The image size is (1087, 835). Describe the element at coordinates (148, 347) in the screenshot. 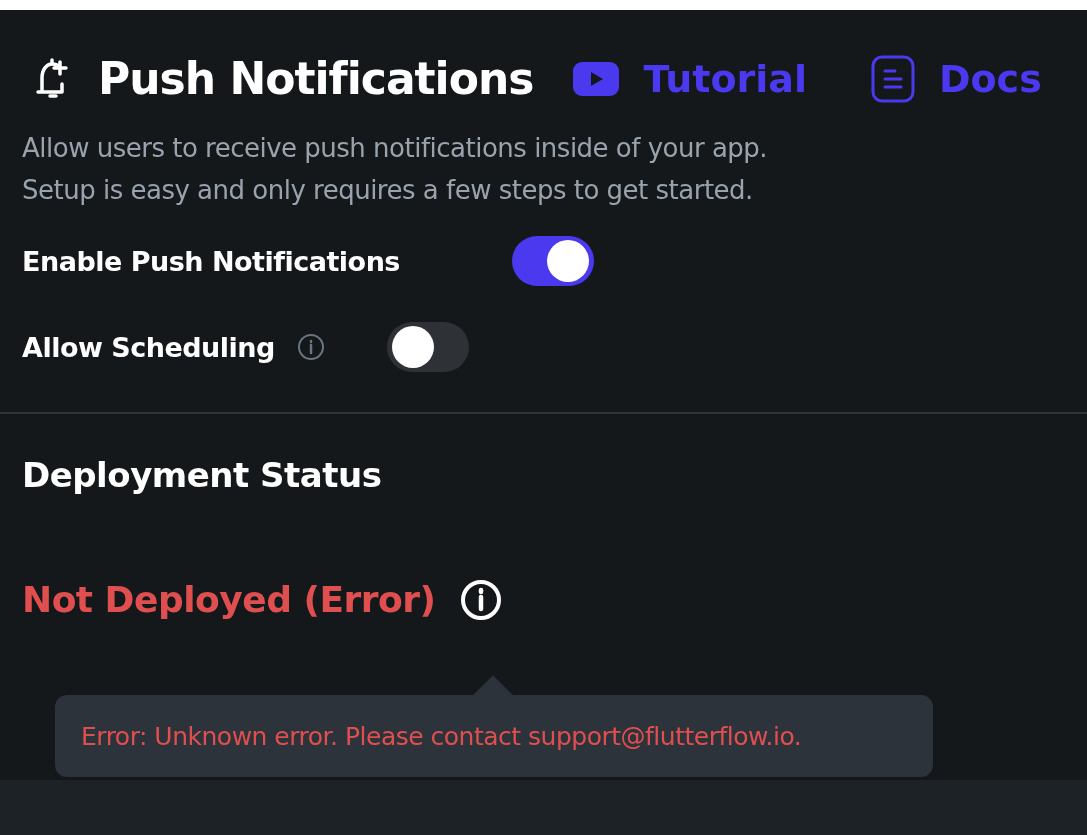

I see `setting-label: Allow Scheduling` at that location.